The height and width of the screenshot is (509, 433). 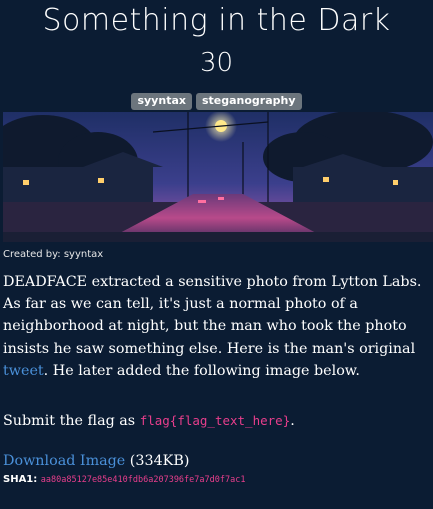 What do you see at coordinates (23, 371) in the screenshot?
I see `tweet-link: tweet` at bounding box center [23, 371].